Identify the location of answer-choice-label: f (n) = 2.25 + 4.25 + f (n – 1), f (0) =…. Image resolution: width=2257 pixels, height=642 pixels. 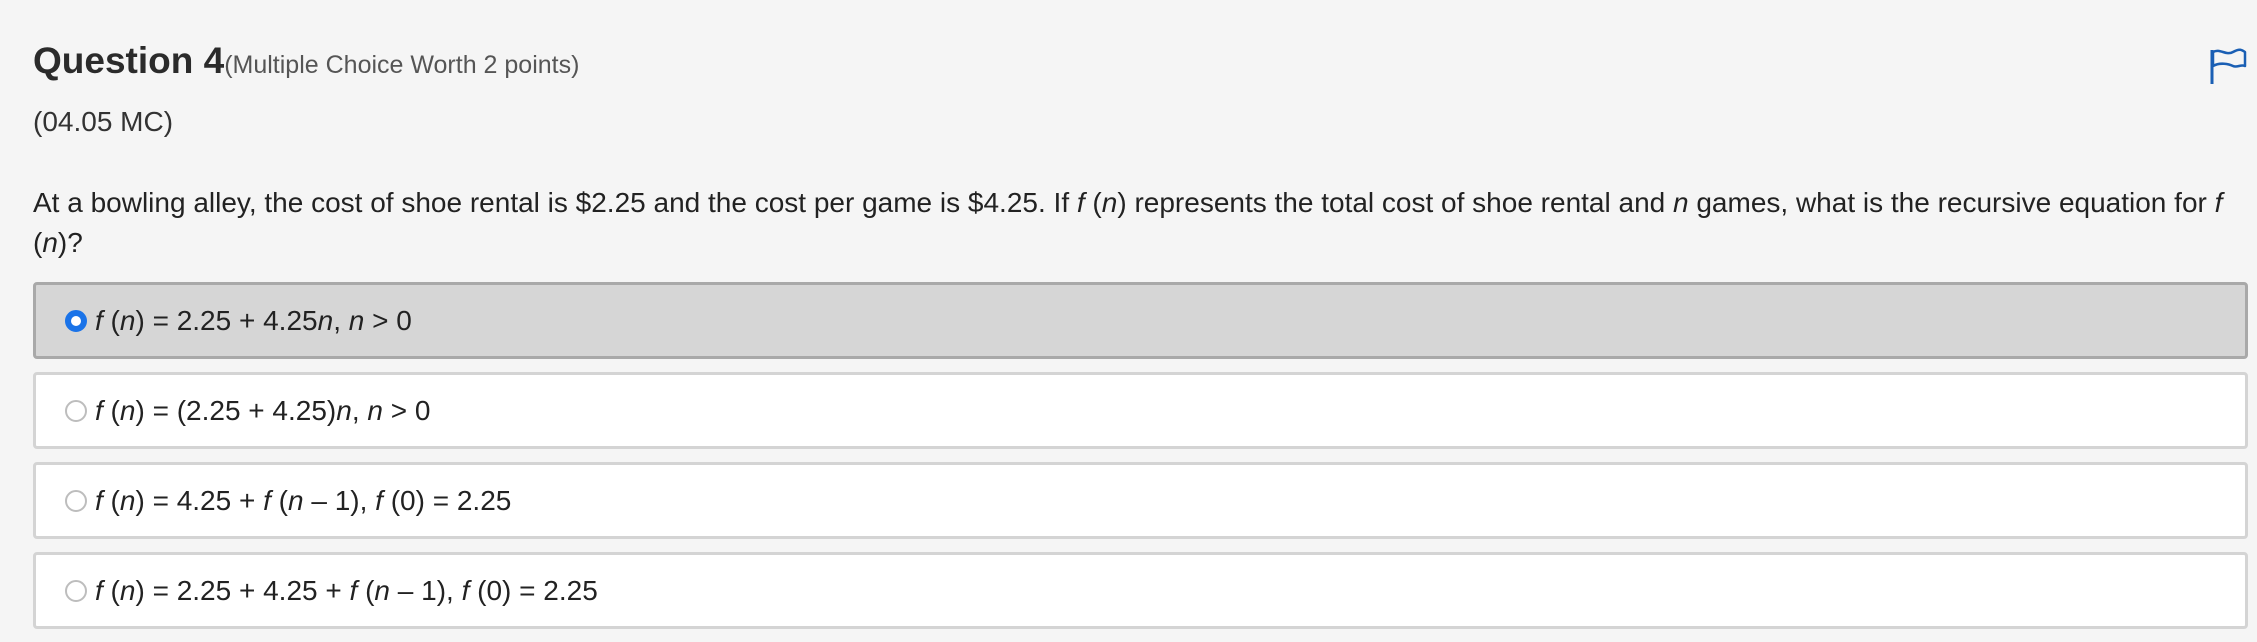
(346, 591).